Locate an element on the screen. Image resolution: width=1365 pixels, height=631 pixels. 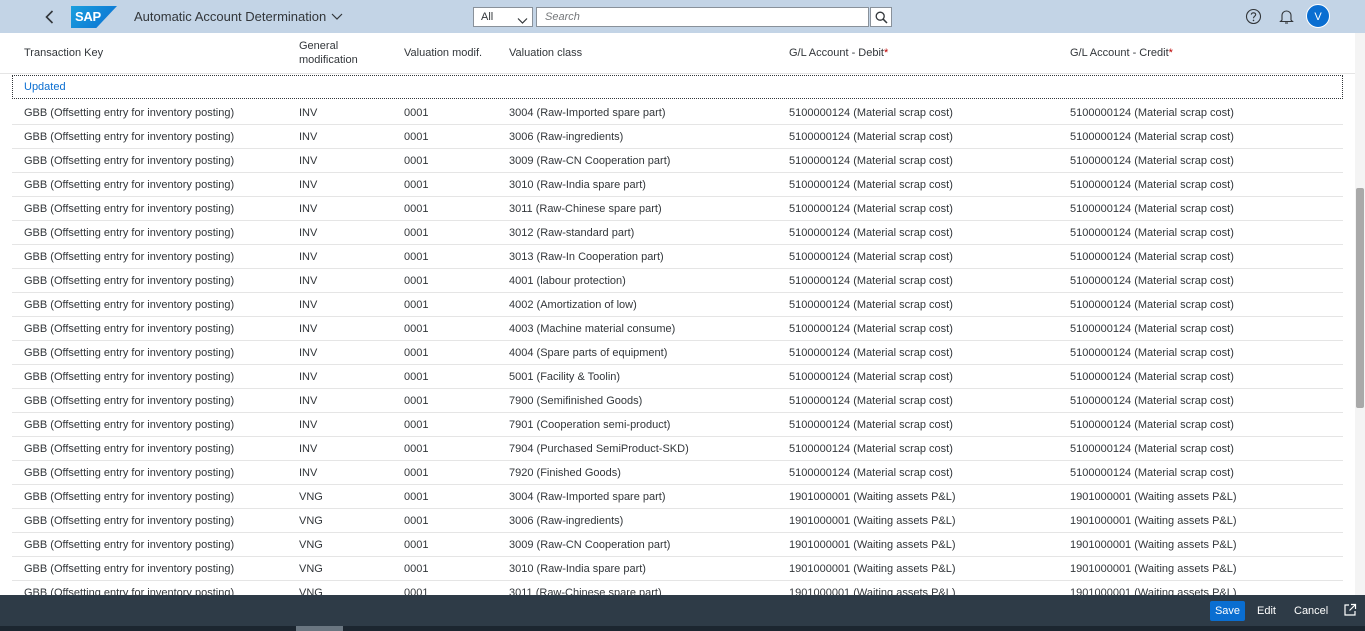
col-header-gl-debit: G/L Account - Debit* is located at coordinates (838, 53).